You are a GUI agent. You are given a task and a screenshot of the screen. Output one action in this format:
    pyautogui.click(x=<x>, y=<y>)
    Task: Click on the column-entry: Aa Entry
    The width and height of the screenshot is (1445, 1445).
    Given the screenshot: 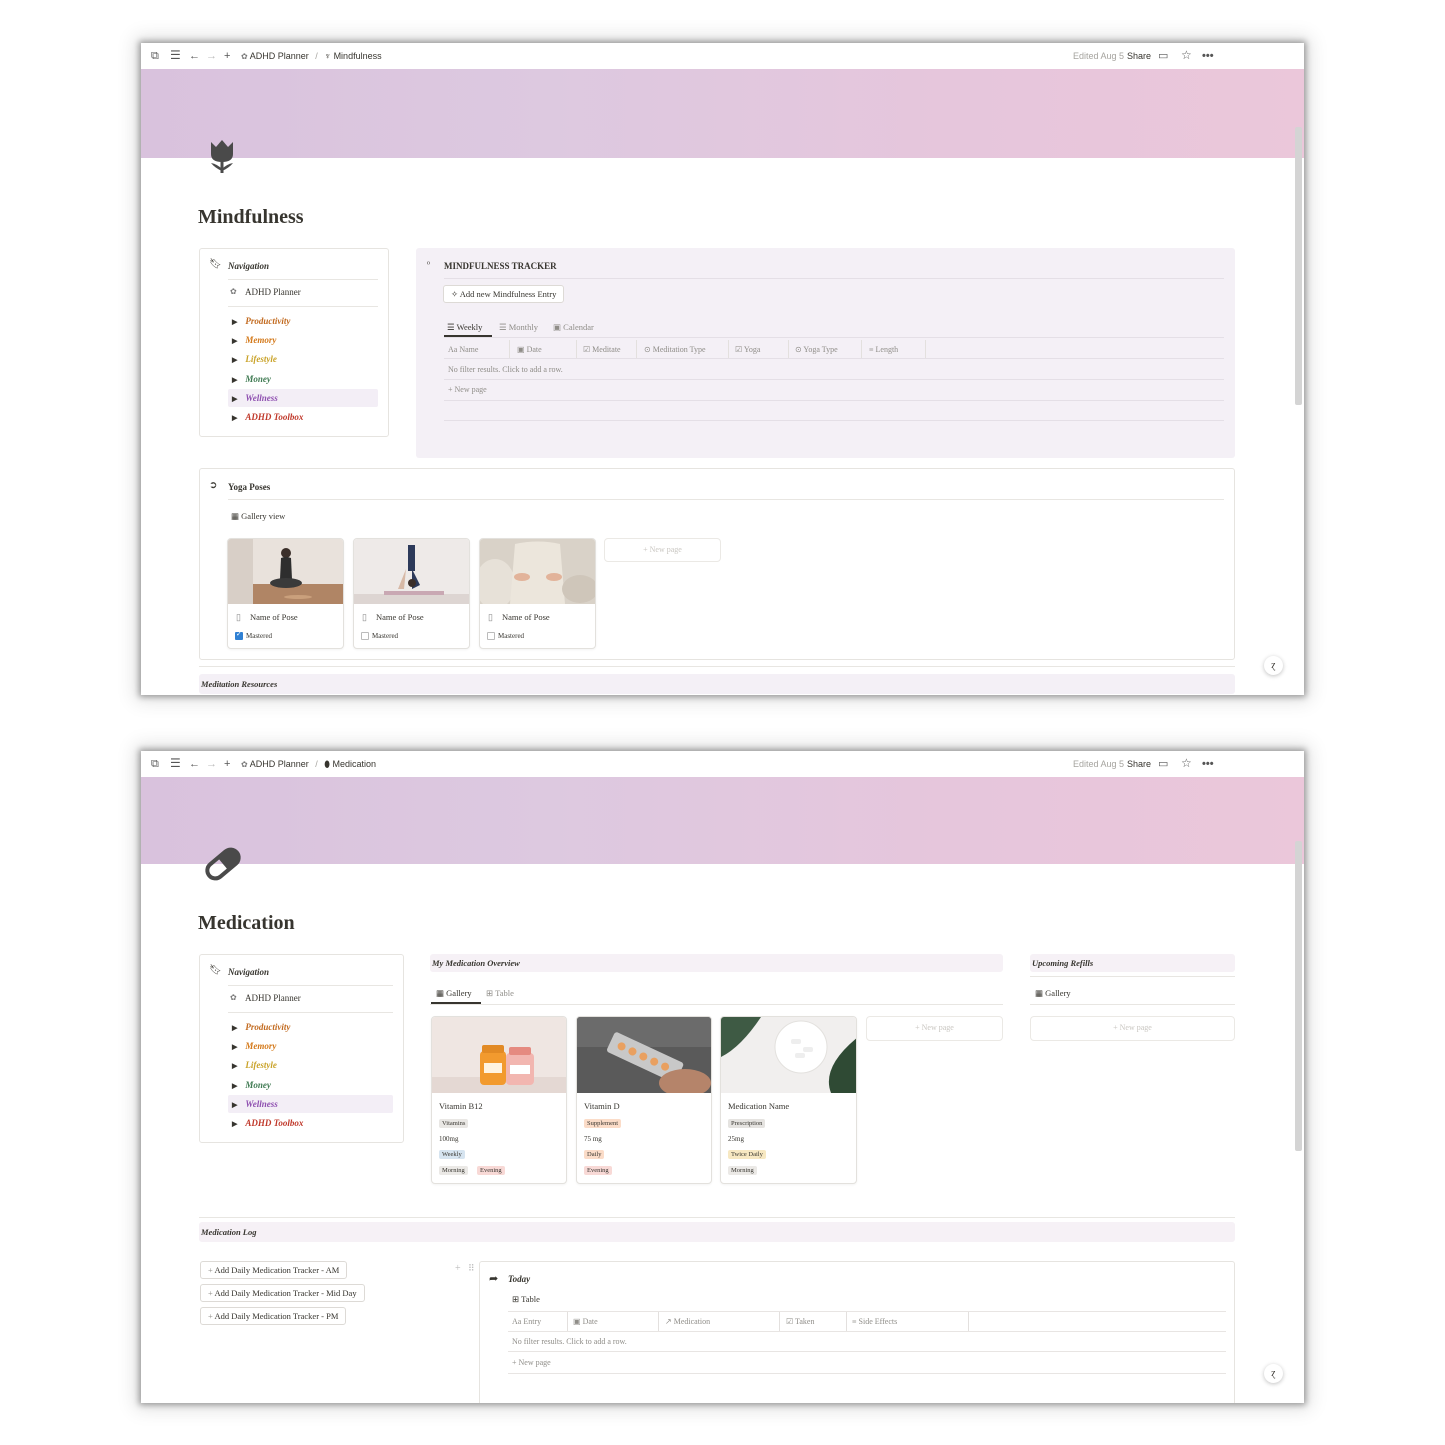 What is the action you would take?
    pyautogui.click(x=526, y=1321)
    